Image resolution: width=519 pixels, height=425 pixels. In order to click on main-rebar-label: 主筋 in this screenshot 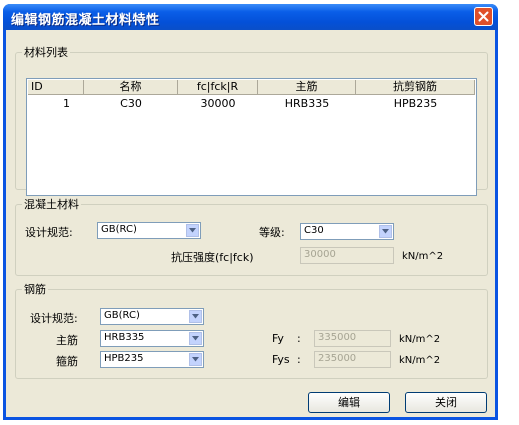, I will do `click(67, 340)`.